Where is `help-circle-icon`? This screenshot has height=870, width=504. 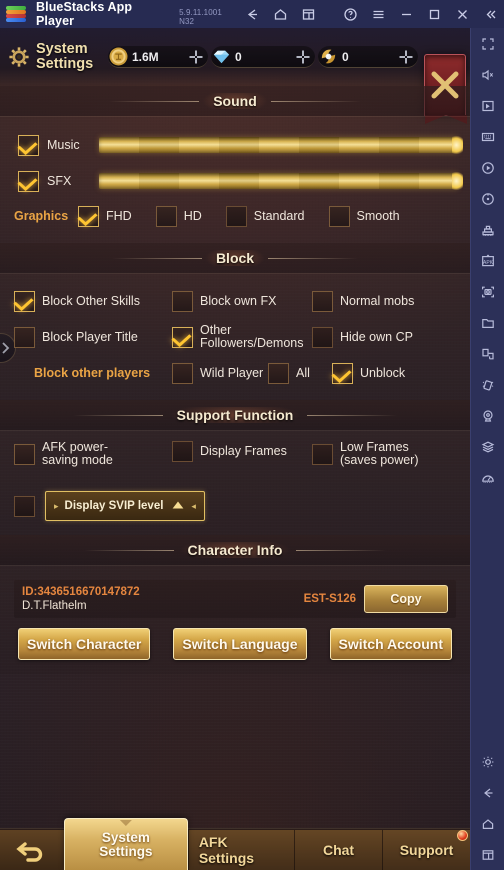
help-circle-icon is located at coordinates (350, 14).